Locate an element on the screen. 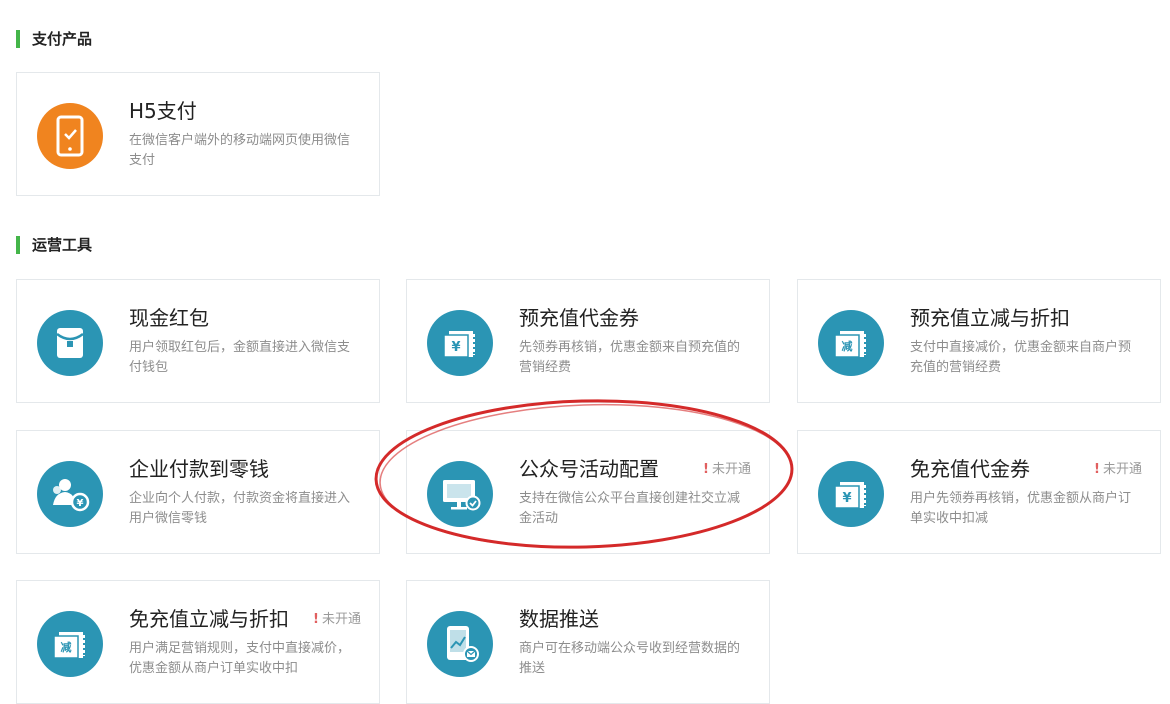 Image resolution: width=1170 pixels, height=704 pixels. card-description: 支付中直接减价，优惠金额来自商户预充值的营销经费 is located at coordinates (1021, 357).